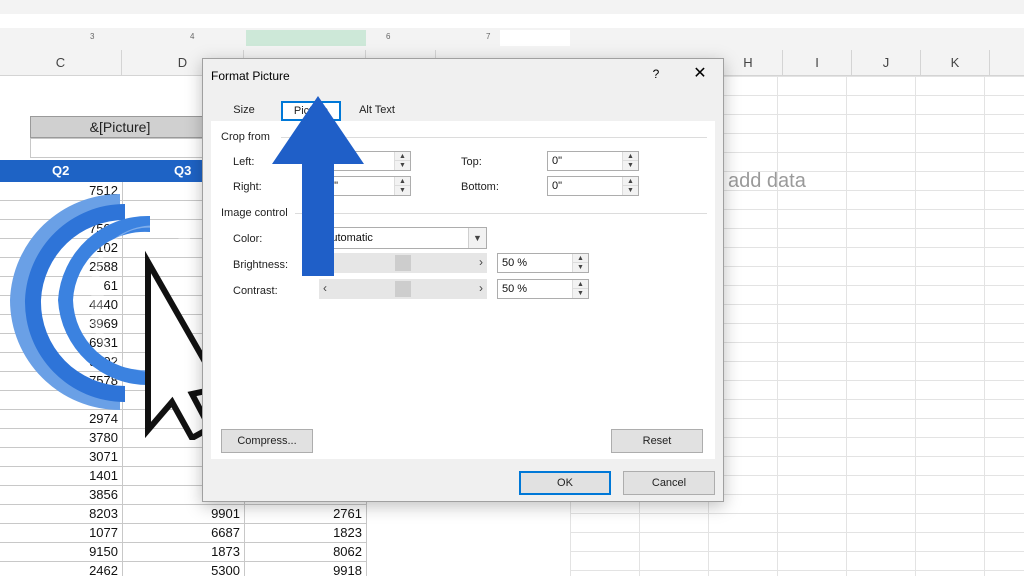 Image resolution: width=1024 pixels, height=576 pixels. Describe the element at coordinates (333, 186) in the screenshot. I see `crop-right-value: 0"` at that location.